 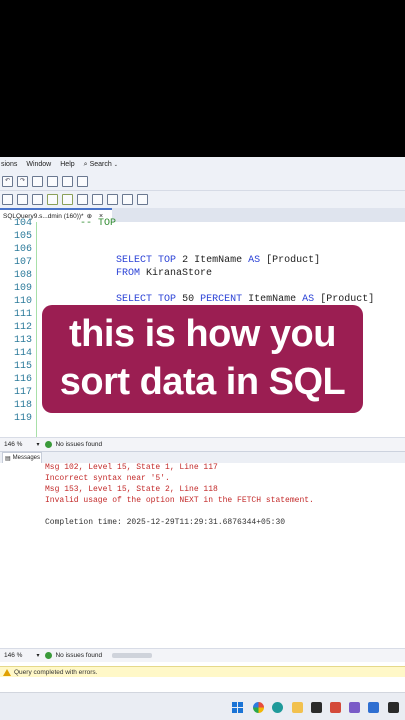 I want to click on code-line-comment: -- TOP, so click(x=98, y=223).